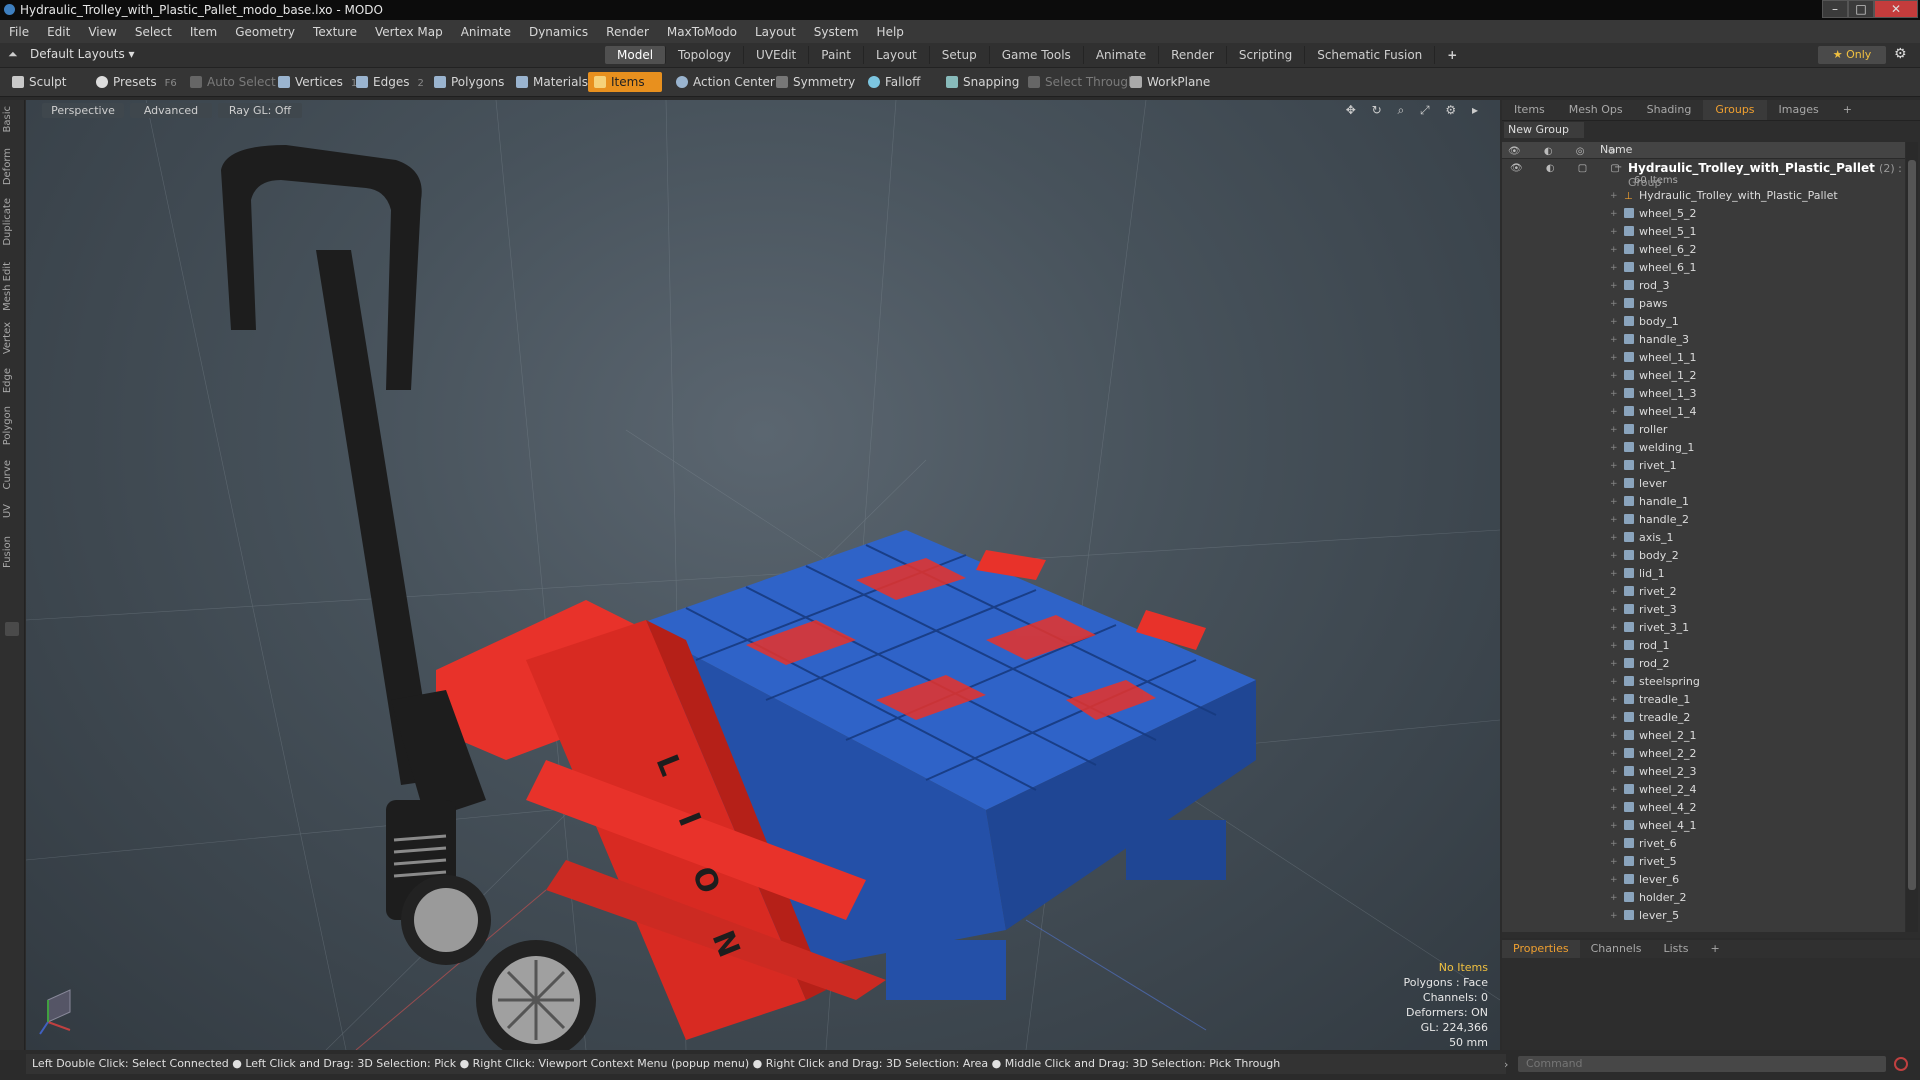  Describe the element at coordinates (83, 110) in the screenshot. I see `perspective-button: Perspective` at that location.